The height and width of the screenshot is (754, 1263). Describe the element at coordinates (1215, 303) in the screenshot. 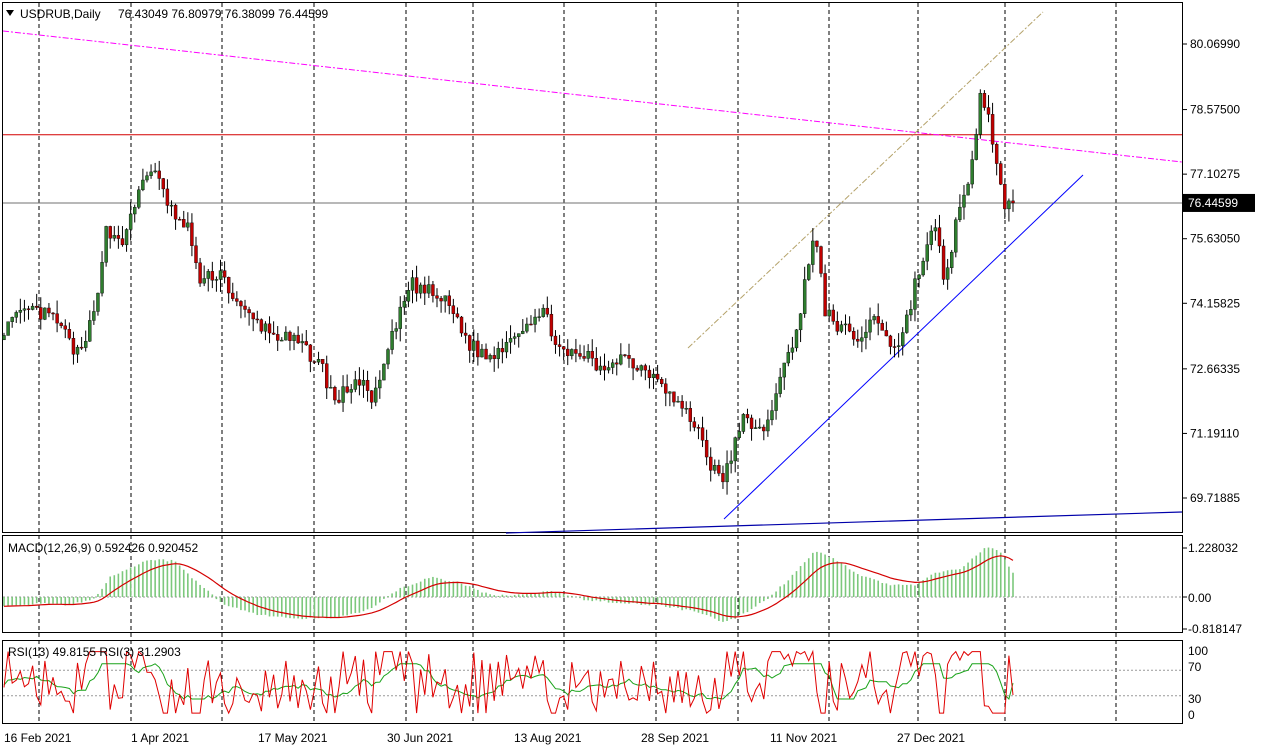

I see `price-tick-label: 74.15825` at that location.